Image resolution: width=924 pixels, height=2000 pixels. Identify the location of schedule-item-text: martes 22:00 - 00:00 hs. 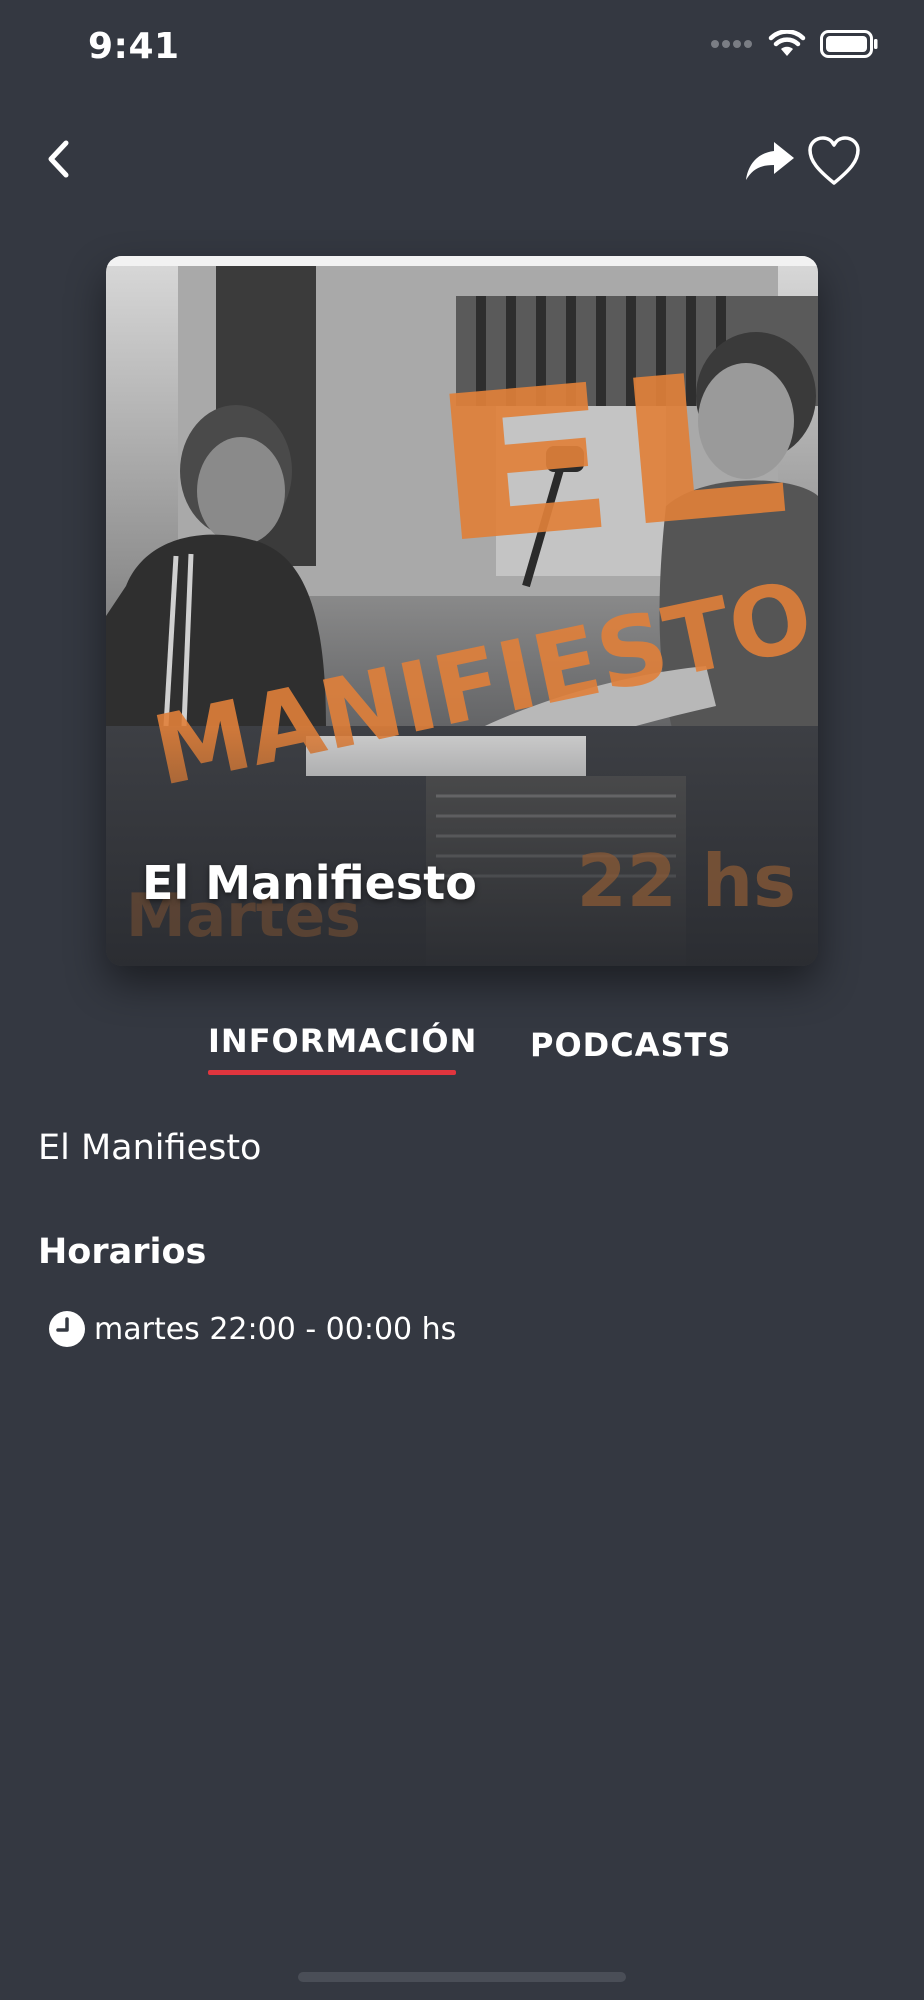
(275, 1329).